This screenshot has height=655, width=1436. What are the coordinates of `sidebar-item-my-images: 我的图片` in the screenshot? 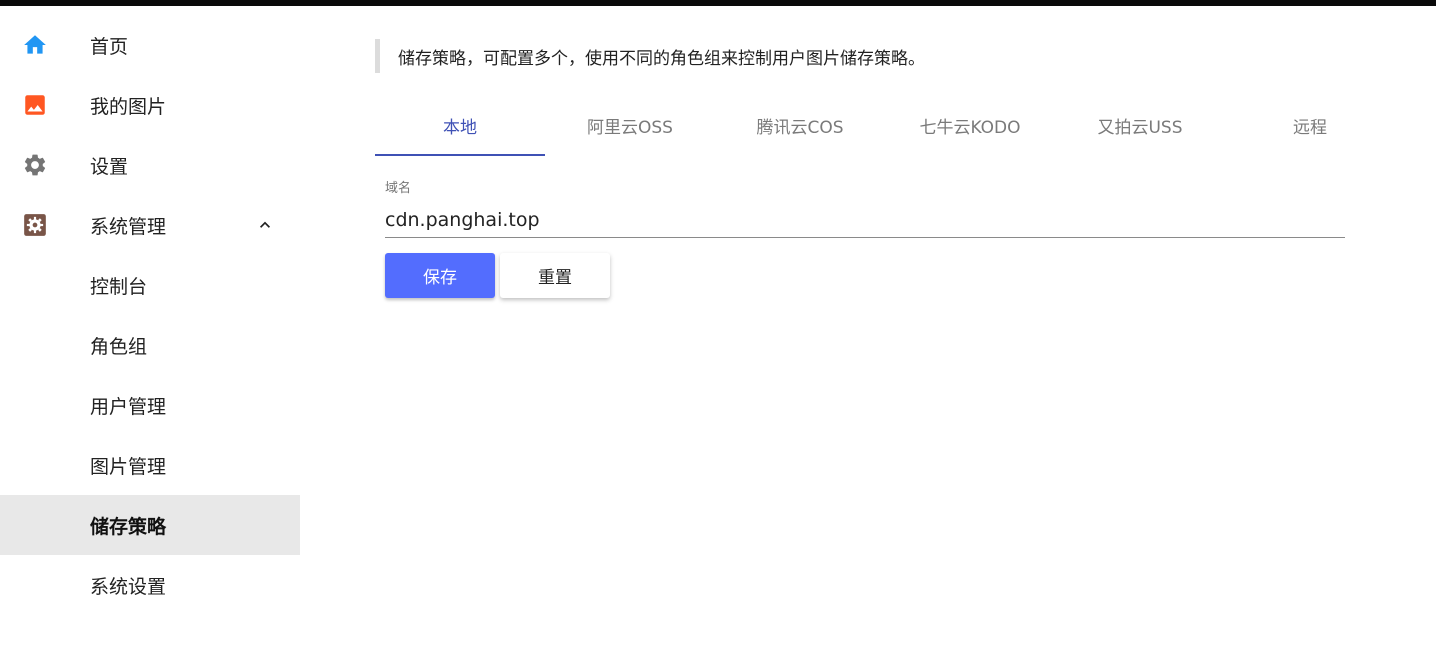 It's located at (150, 105).